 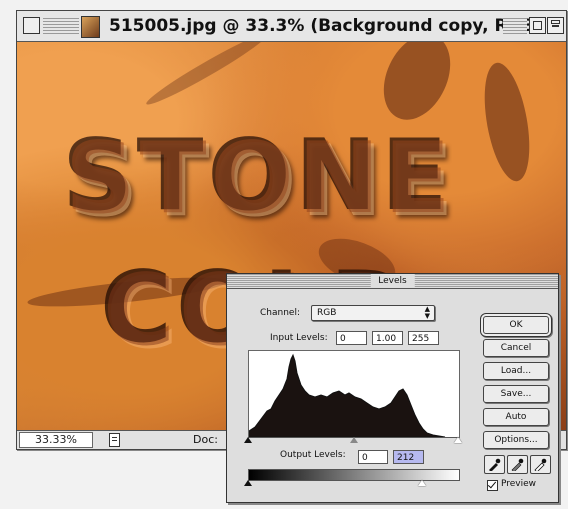 What do you see at coordinates (517, 464) in the screenshot?
I see `gray-eyedropper-icon` at bounding box center [517, 464].